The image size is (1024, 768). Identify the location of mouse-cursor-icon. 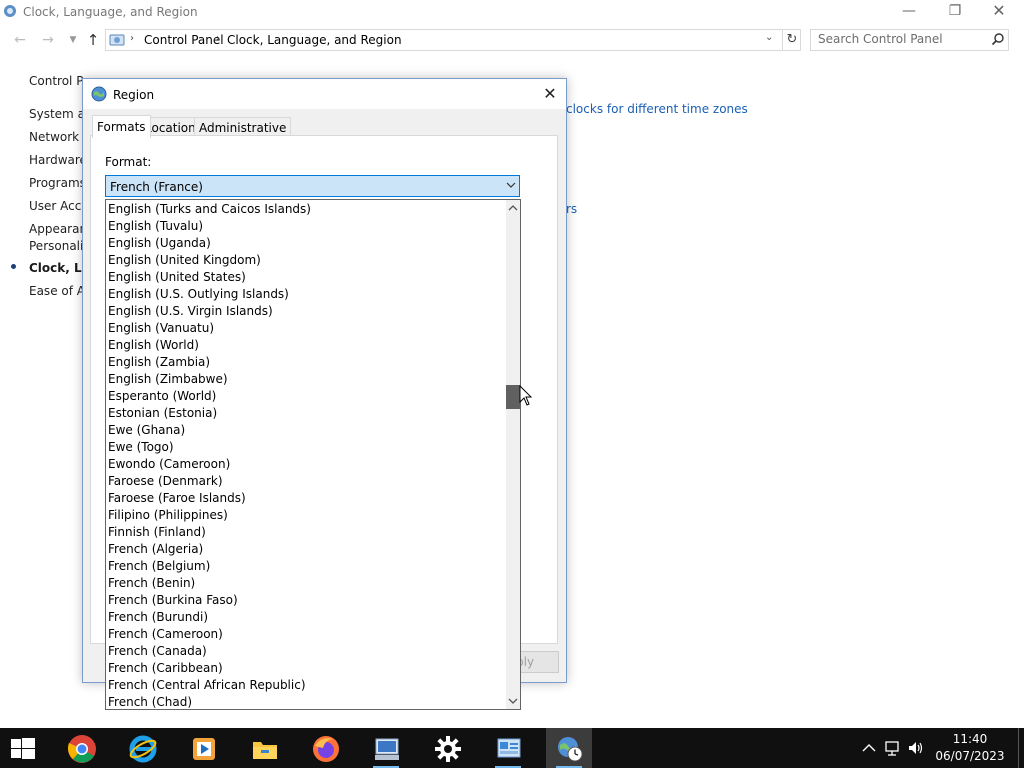
(526, 395).